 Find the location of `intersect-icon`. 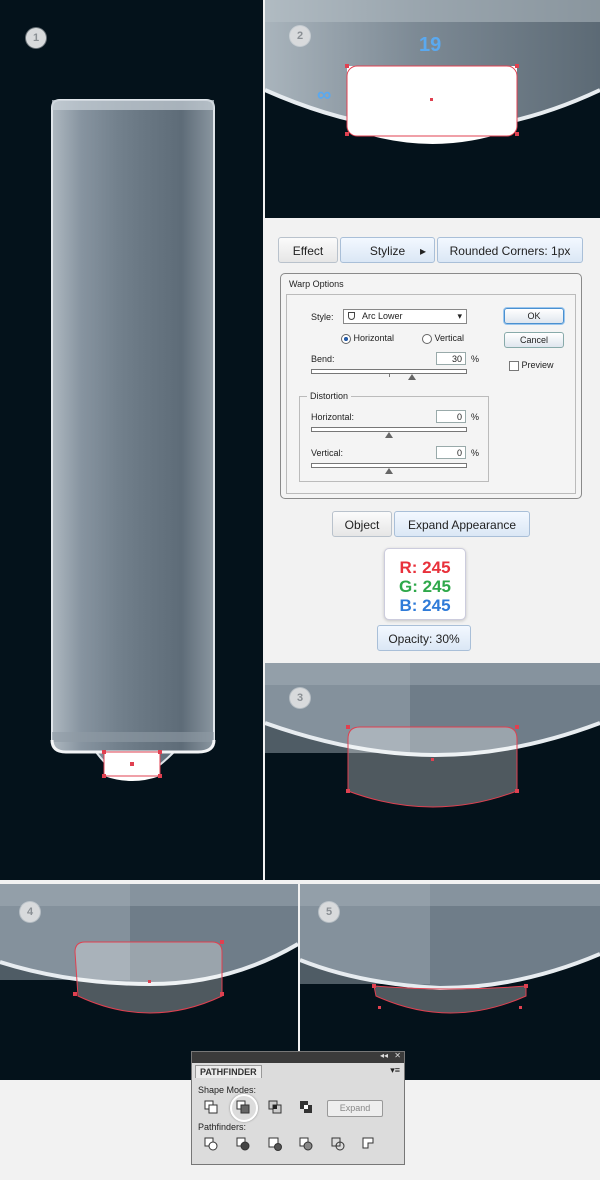

intersect-icon is located at coordinates (275, 1107).